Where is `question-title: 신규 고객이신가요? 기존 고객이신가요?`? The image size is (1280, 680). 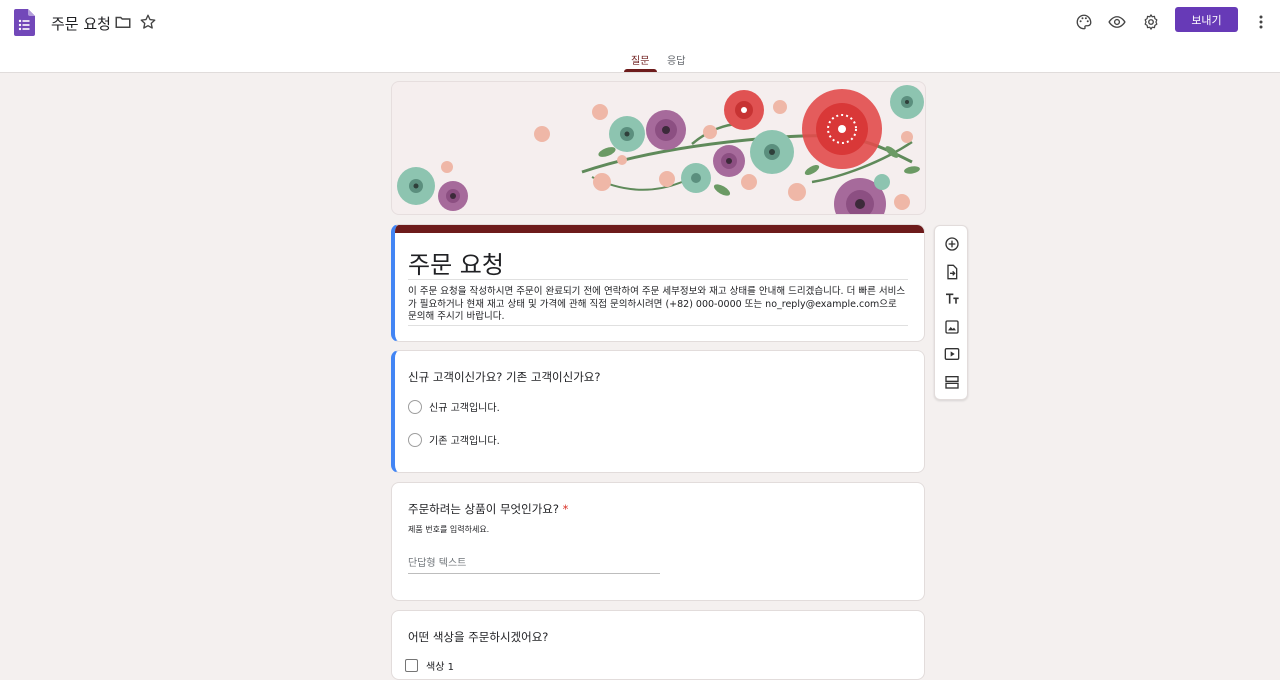 question-title: 신규 고객이신가요? 기존 고객이신가요? is located at coordinates (504, 377).